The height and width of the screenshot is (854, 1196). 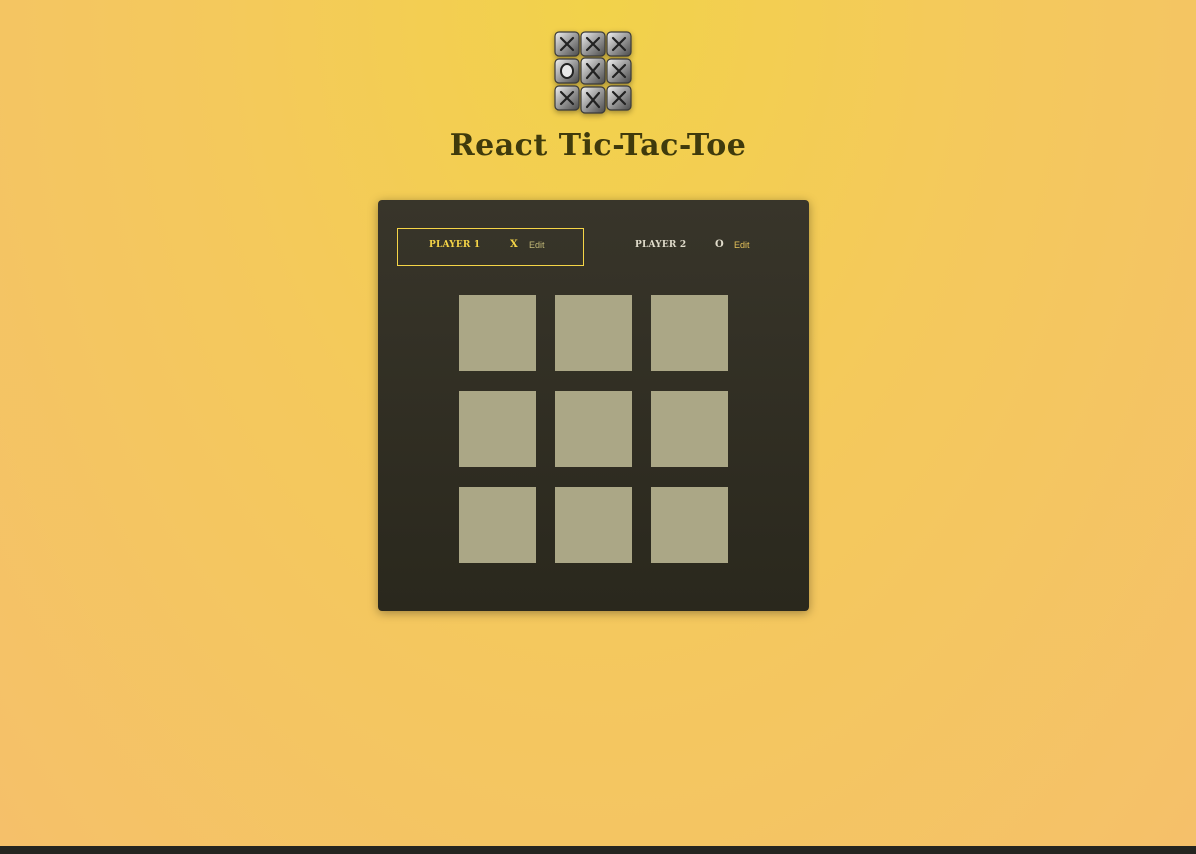 What do you see at coordinates (689, 333) in the screenshot?
I see `board-cell-r1-c3` at bounding box center [689, 333].